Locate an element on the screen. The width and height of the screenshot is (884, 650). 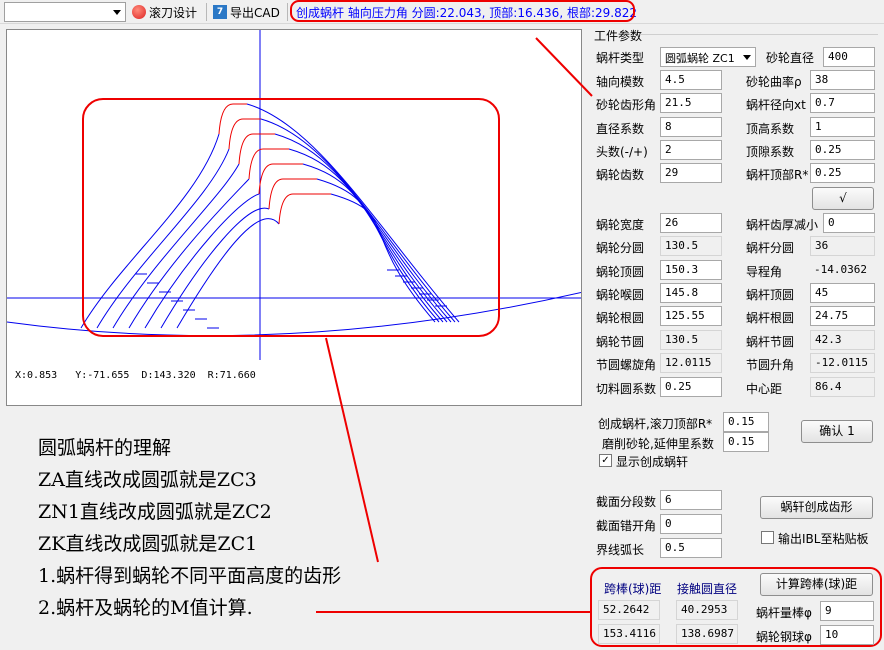
note-line: ZA直线改成圆弧就是ZC3 is located at coordinates (147, 480).